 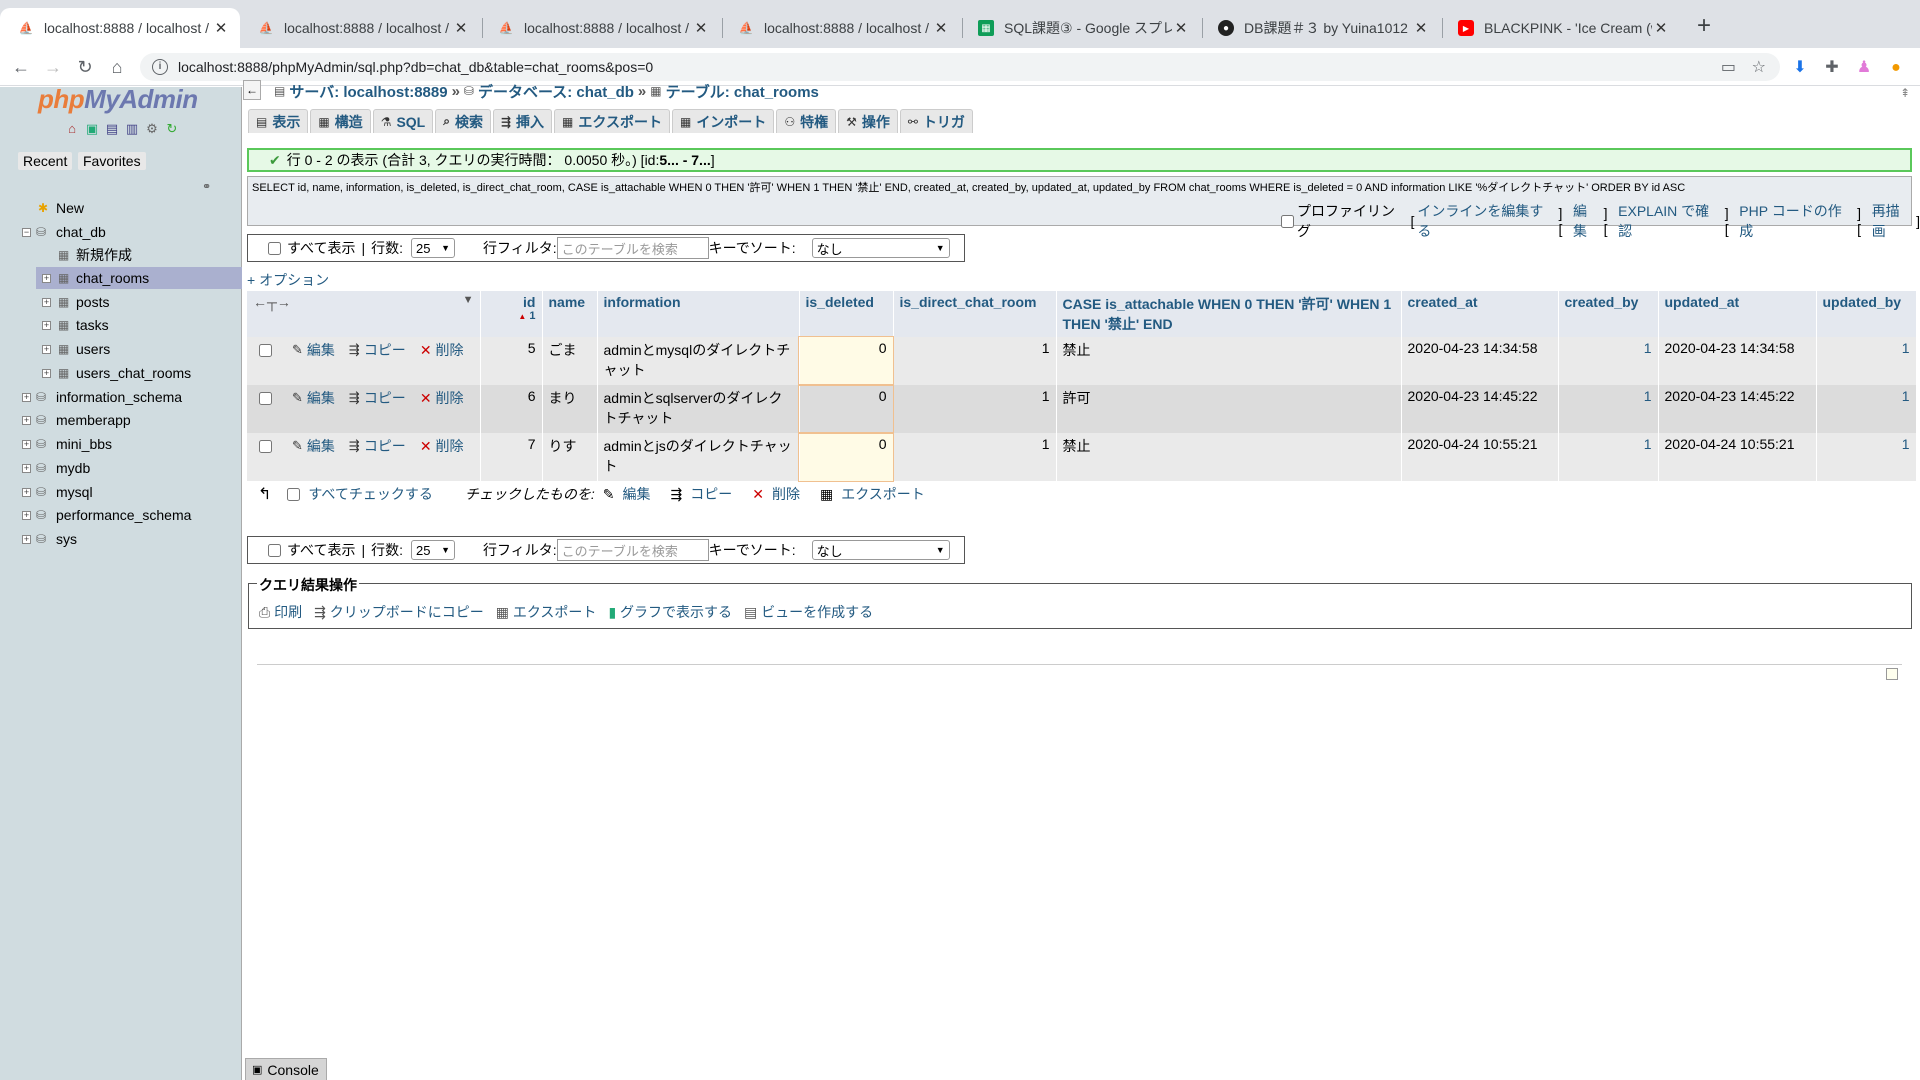 I want to click on browser-tab: ● DB課題＃３ by Yuina1012 · Pull Request ✕, so click(x=1320, y=28).